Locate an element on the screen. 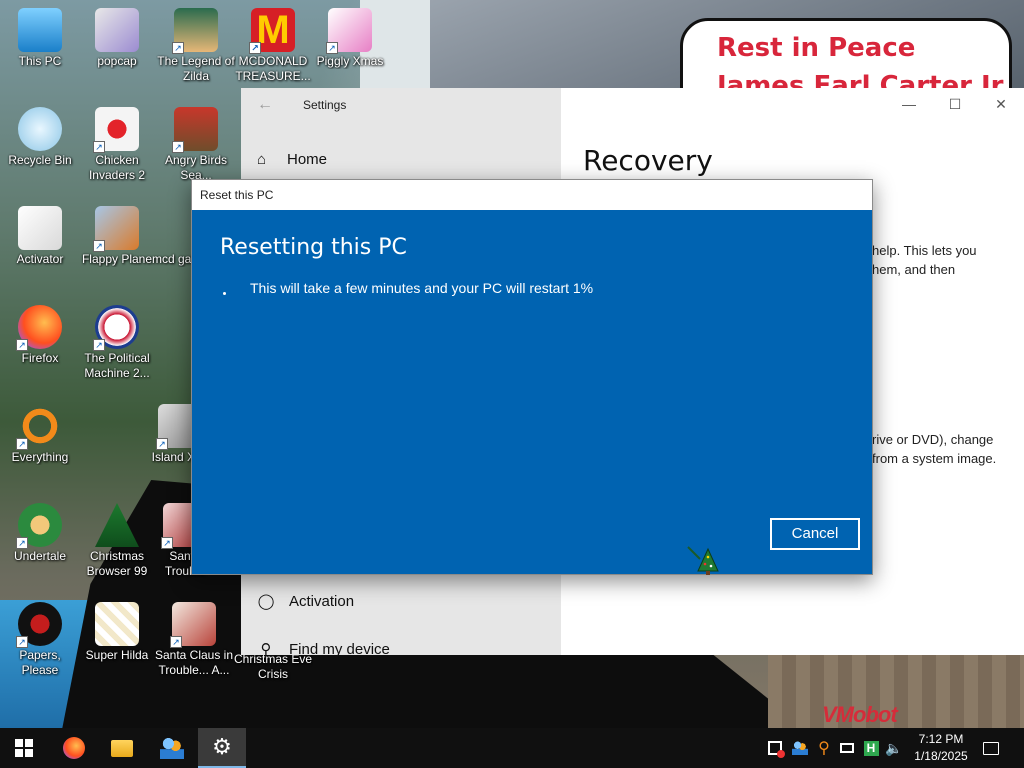 The height and width of the screenshot is (768, 1024). desktop-icon-label: Chicken Invaders 2 is located at coordinates (117, 167).